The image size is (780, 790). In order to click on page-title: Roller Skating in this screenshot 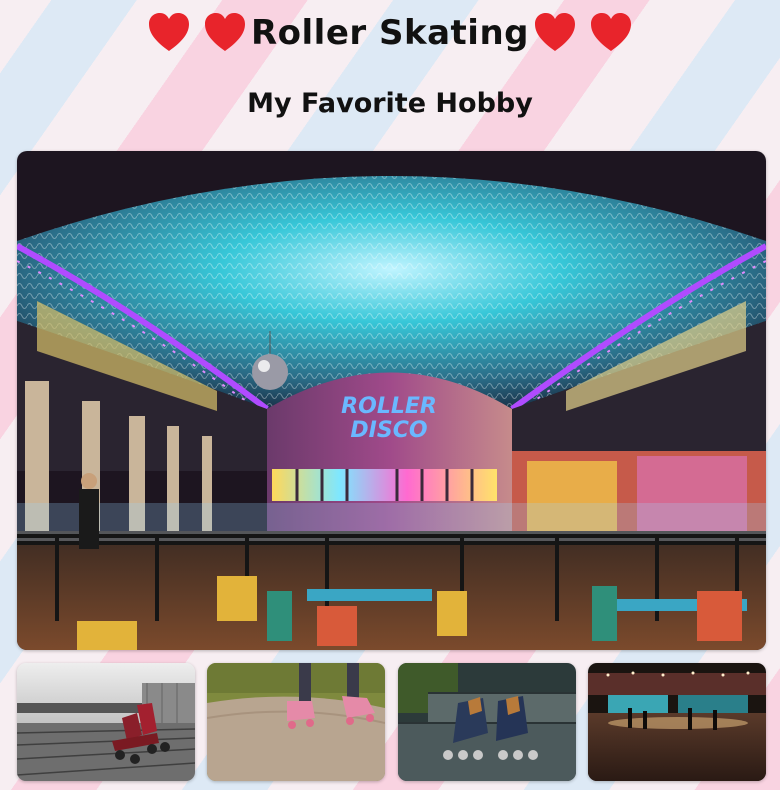, I will do `click(389, 33)`.